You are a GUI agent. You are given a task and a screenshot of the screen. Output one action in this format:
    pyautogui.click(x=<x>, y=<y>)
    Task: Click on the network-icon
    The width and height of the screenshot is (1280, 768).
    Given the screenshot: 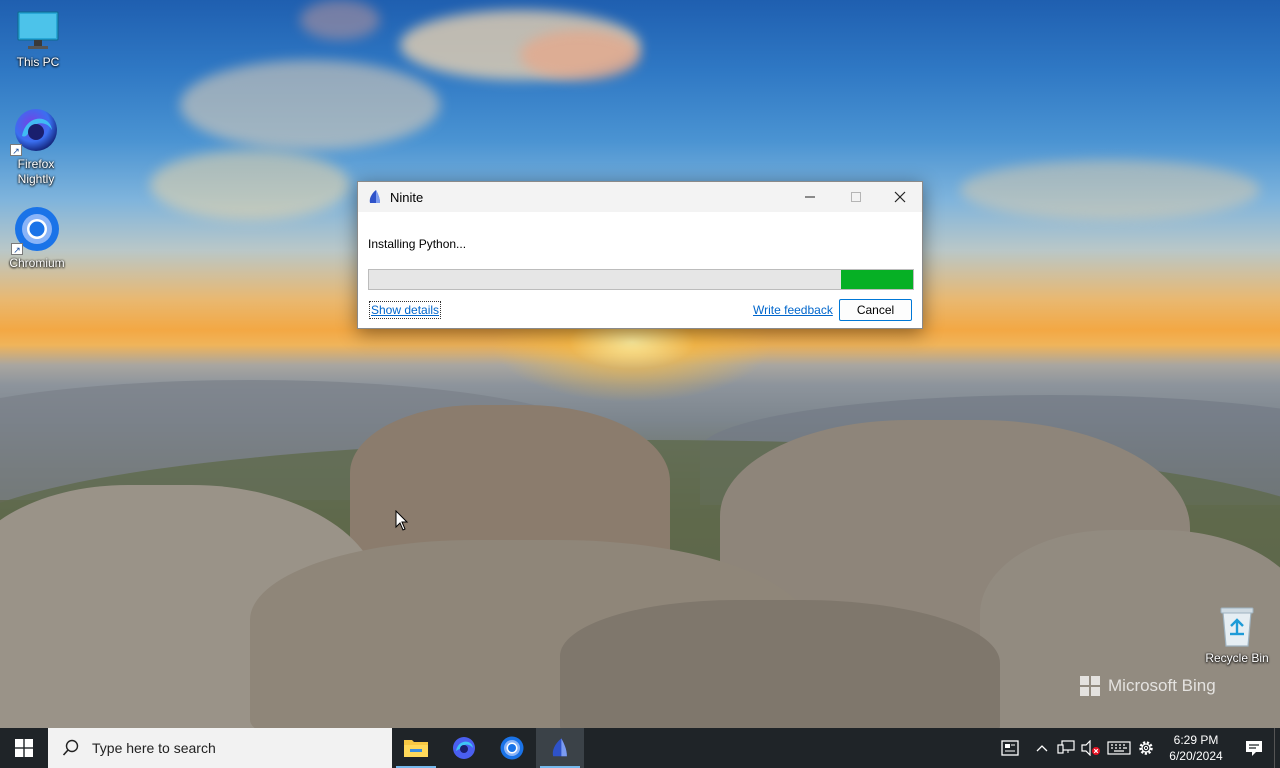 What is the action you would take?
    pyautogui.click(x=1066, y=747)
    